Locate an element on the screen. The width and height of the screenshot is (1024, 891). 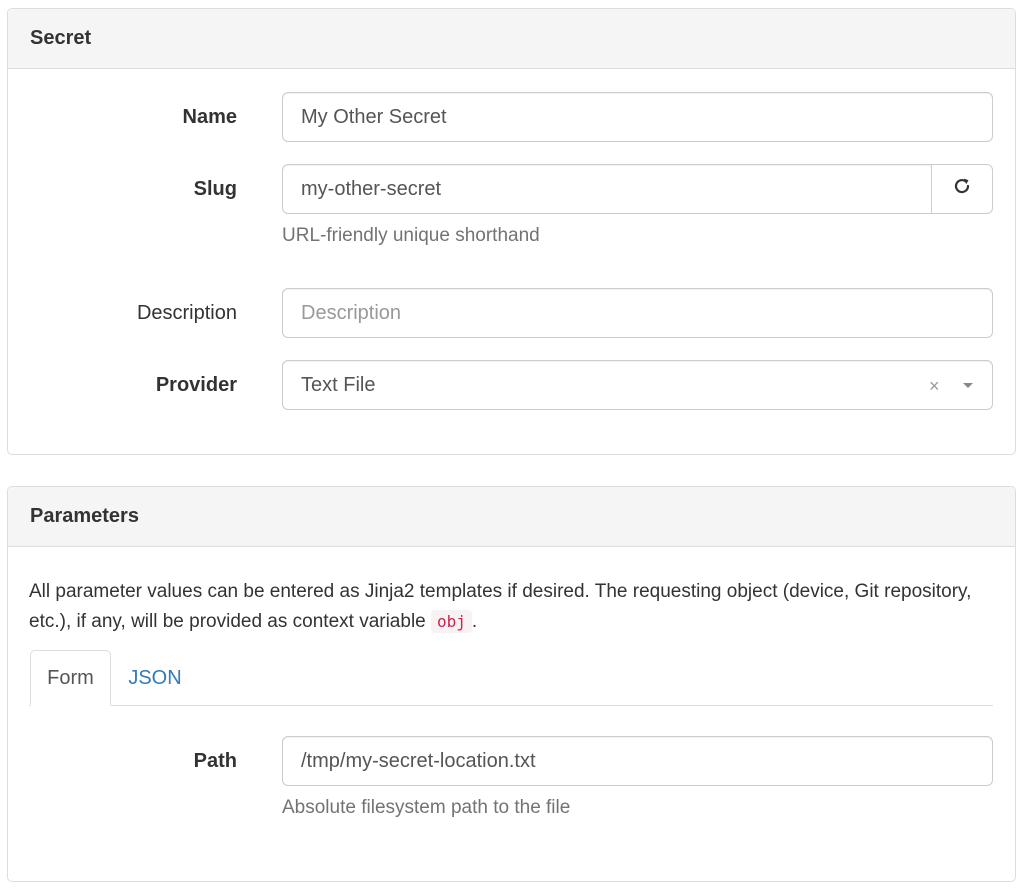
chevron-down-icon is located at coordinates (968, 385).